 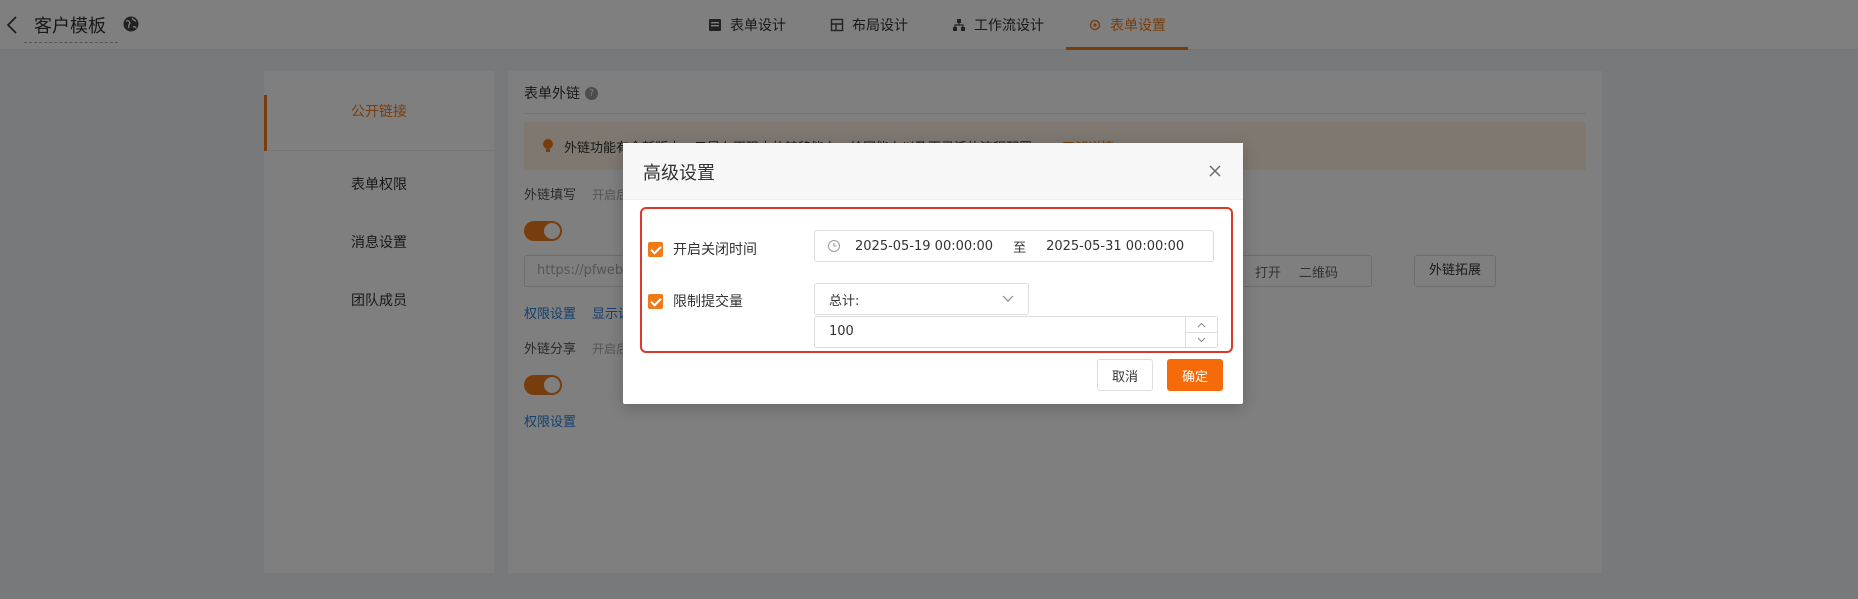 What do you see at coordinates (655, 301) in the screenshot?
I see `limit-submit-checkbox` at bounding box center [655, 301].